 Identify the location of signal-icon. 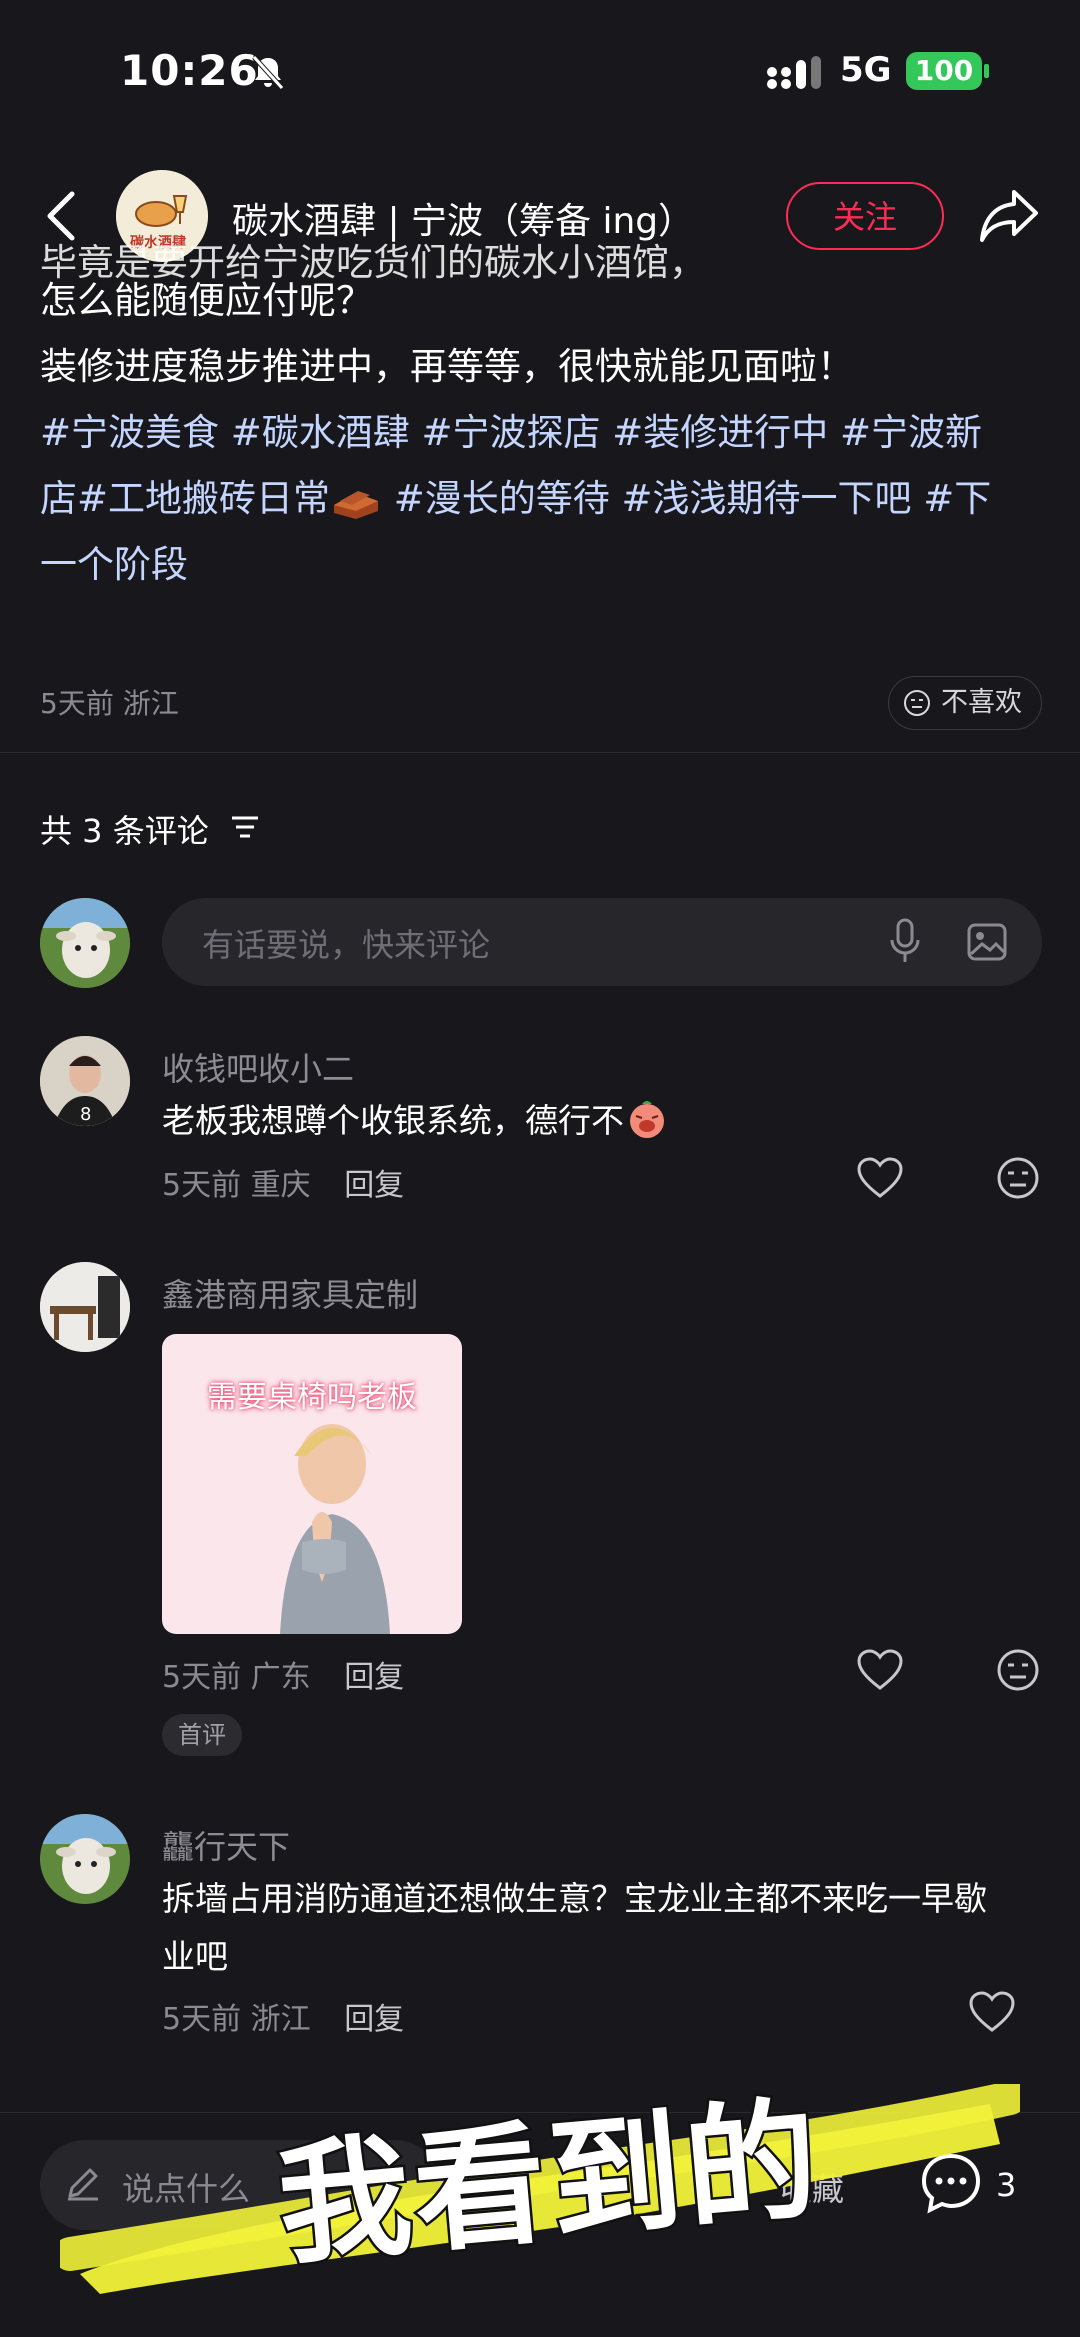
(794, 72).